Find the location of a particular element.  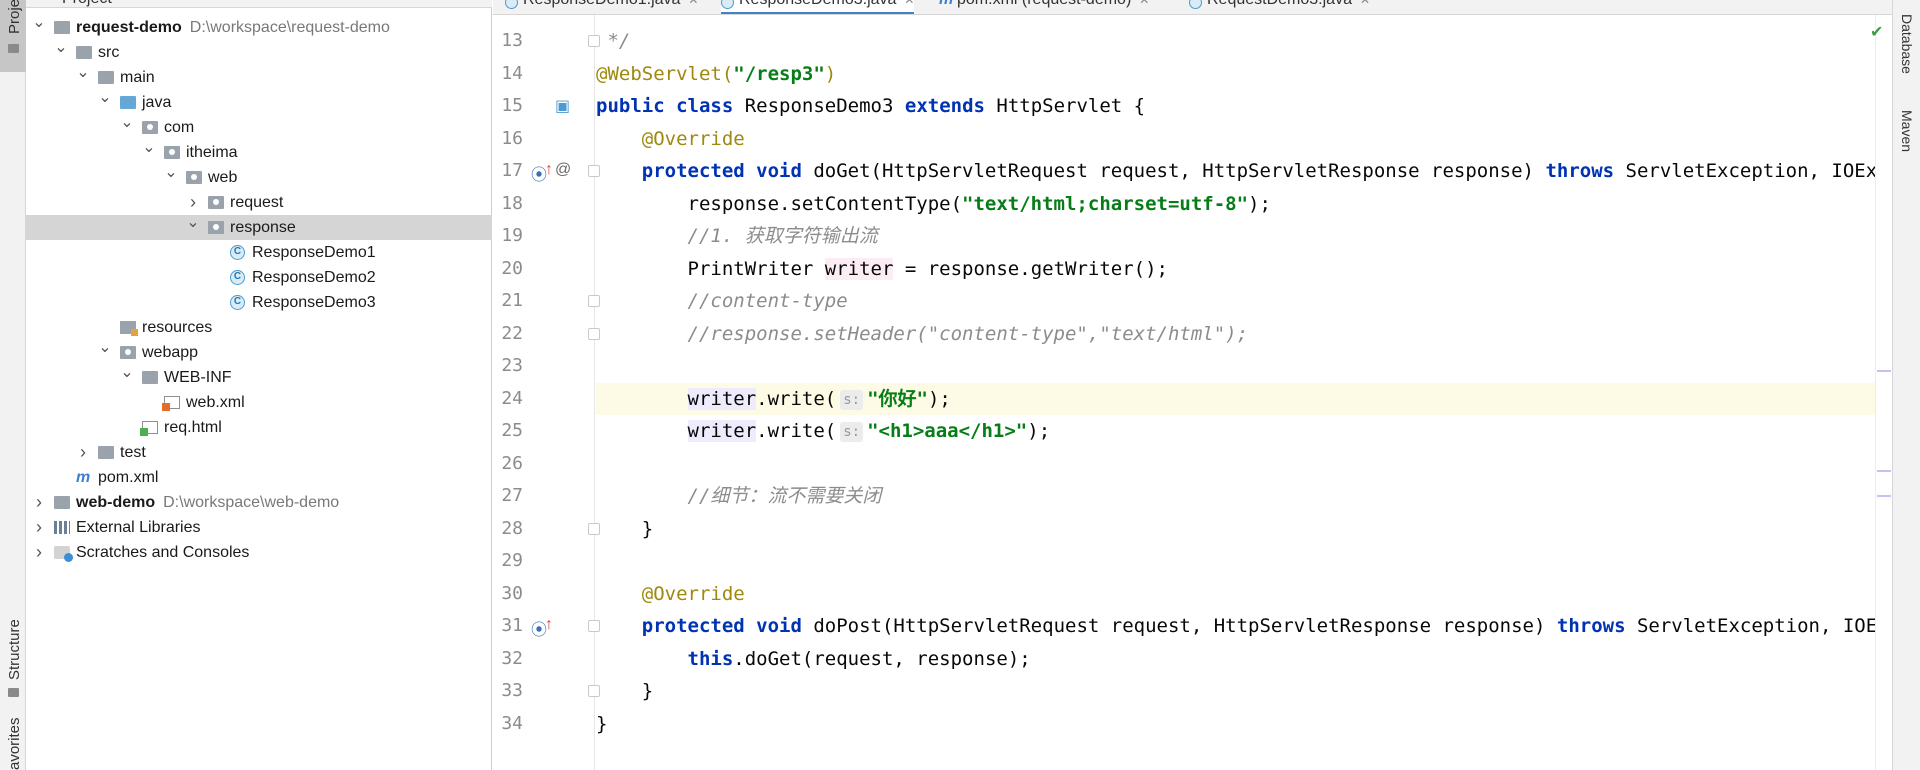

line-number: 21 is located at coordinates (508, 301).